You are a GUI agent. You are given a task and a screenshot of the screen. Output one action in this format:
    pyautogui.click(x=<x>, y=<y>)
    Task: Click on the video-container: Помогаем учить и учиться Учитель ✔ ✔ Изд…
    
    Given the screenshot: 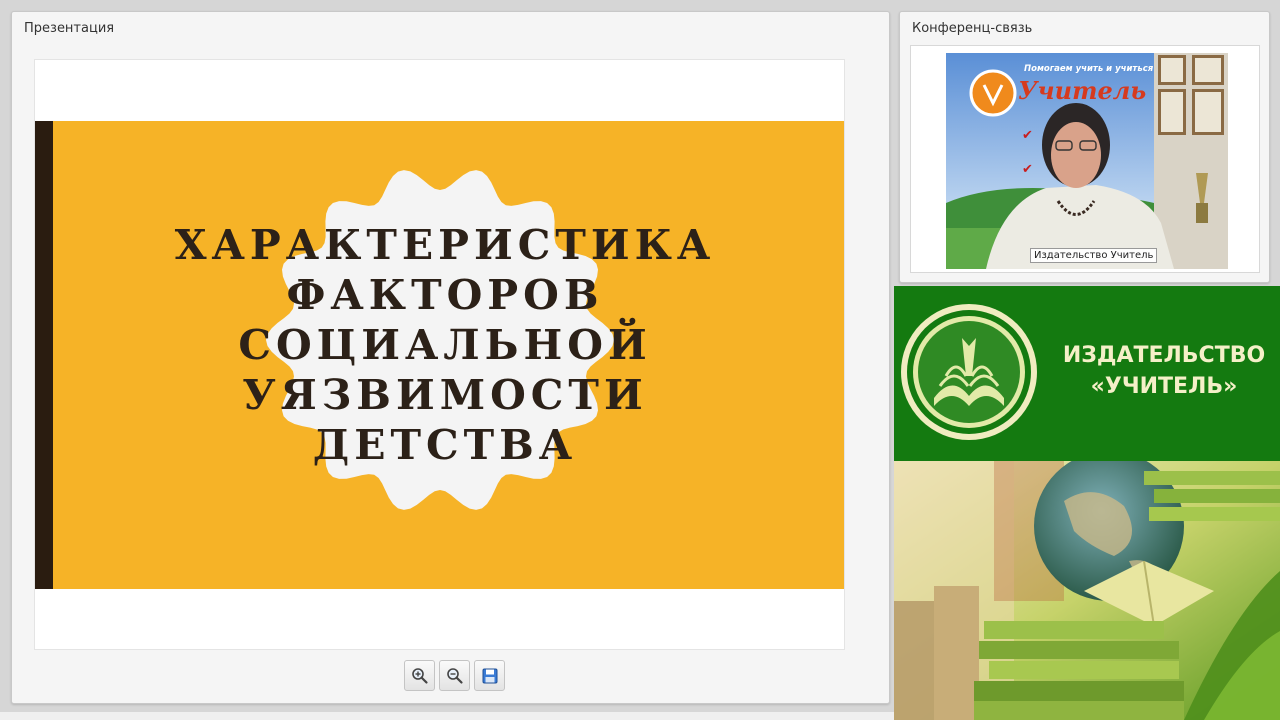 What is the action you would take?
    pyautogui.click(x=1085, y=159)
    